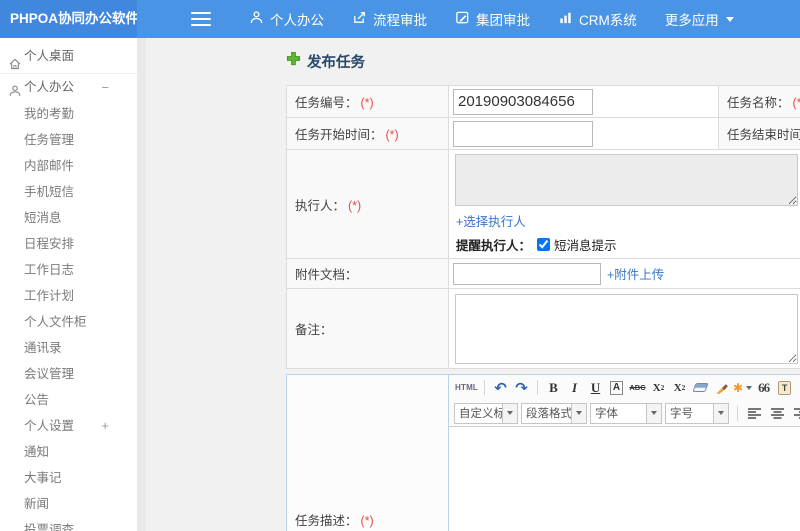 Image resolution: width=800 pixels, height=531 pixels. Describe the element at coordinates (68, 218) in the screenshot. I see `sidebar-item-short-message: 短消息` at that location.